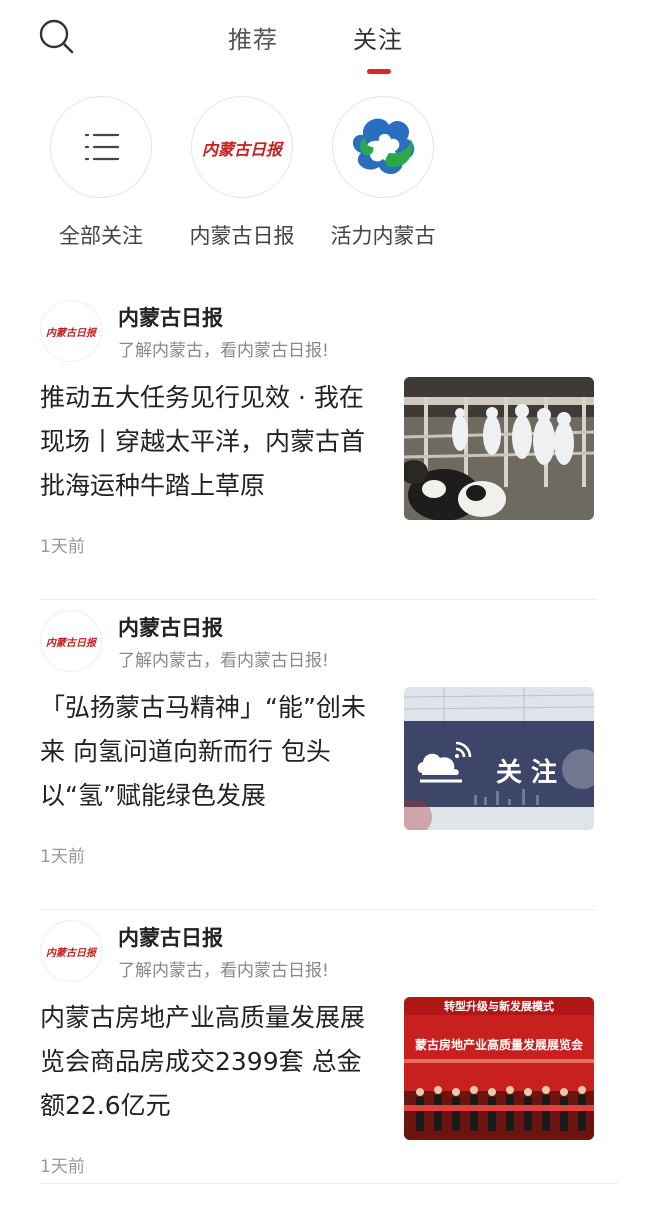 The height and width of the screenshot is (1219, 658). What do you see at coordinates (526, 772) in the screenshot?
I see `thumb-overlay-text: 关 注` at bounding box center [526, 772].